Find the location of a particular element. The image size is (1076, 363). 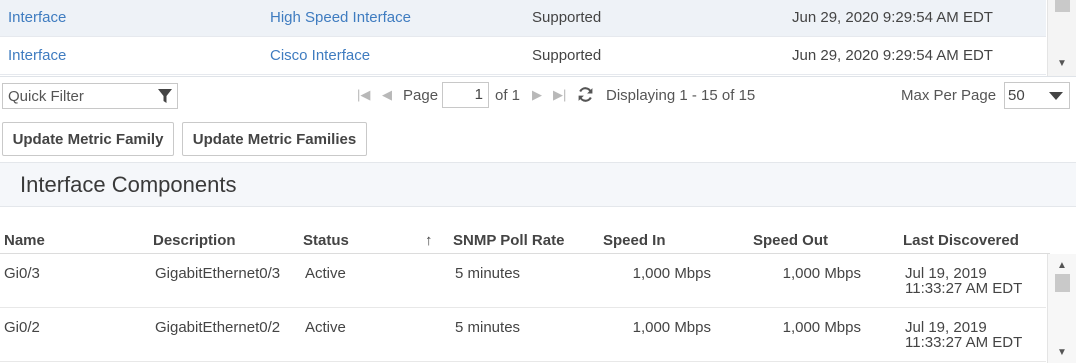

max-per-page-select: 50 is located at coordinates (1037, 95).